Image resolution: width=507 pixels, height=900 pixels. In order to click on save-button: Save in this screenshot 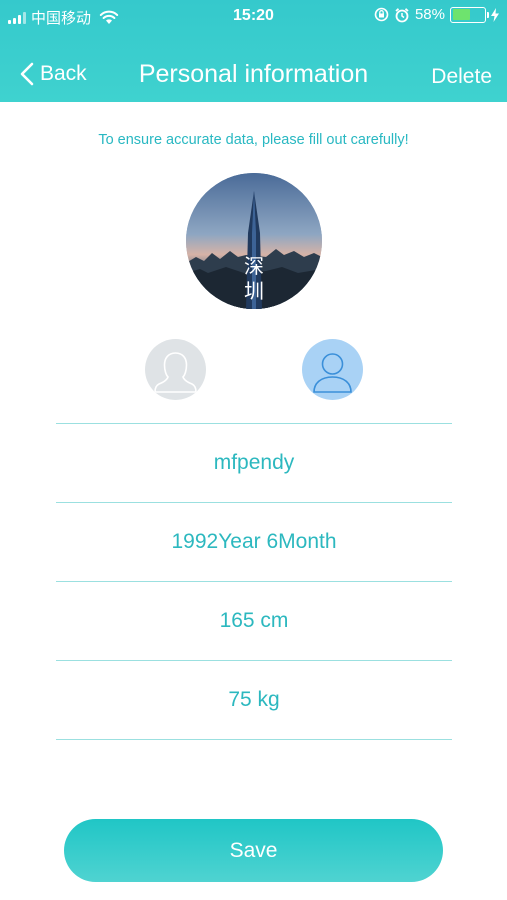, I will do `click(253, 850)`.